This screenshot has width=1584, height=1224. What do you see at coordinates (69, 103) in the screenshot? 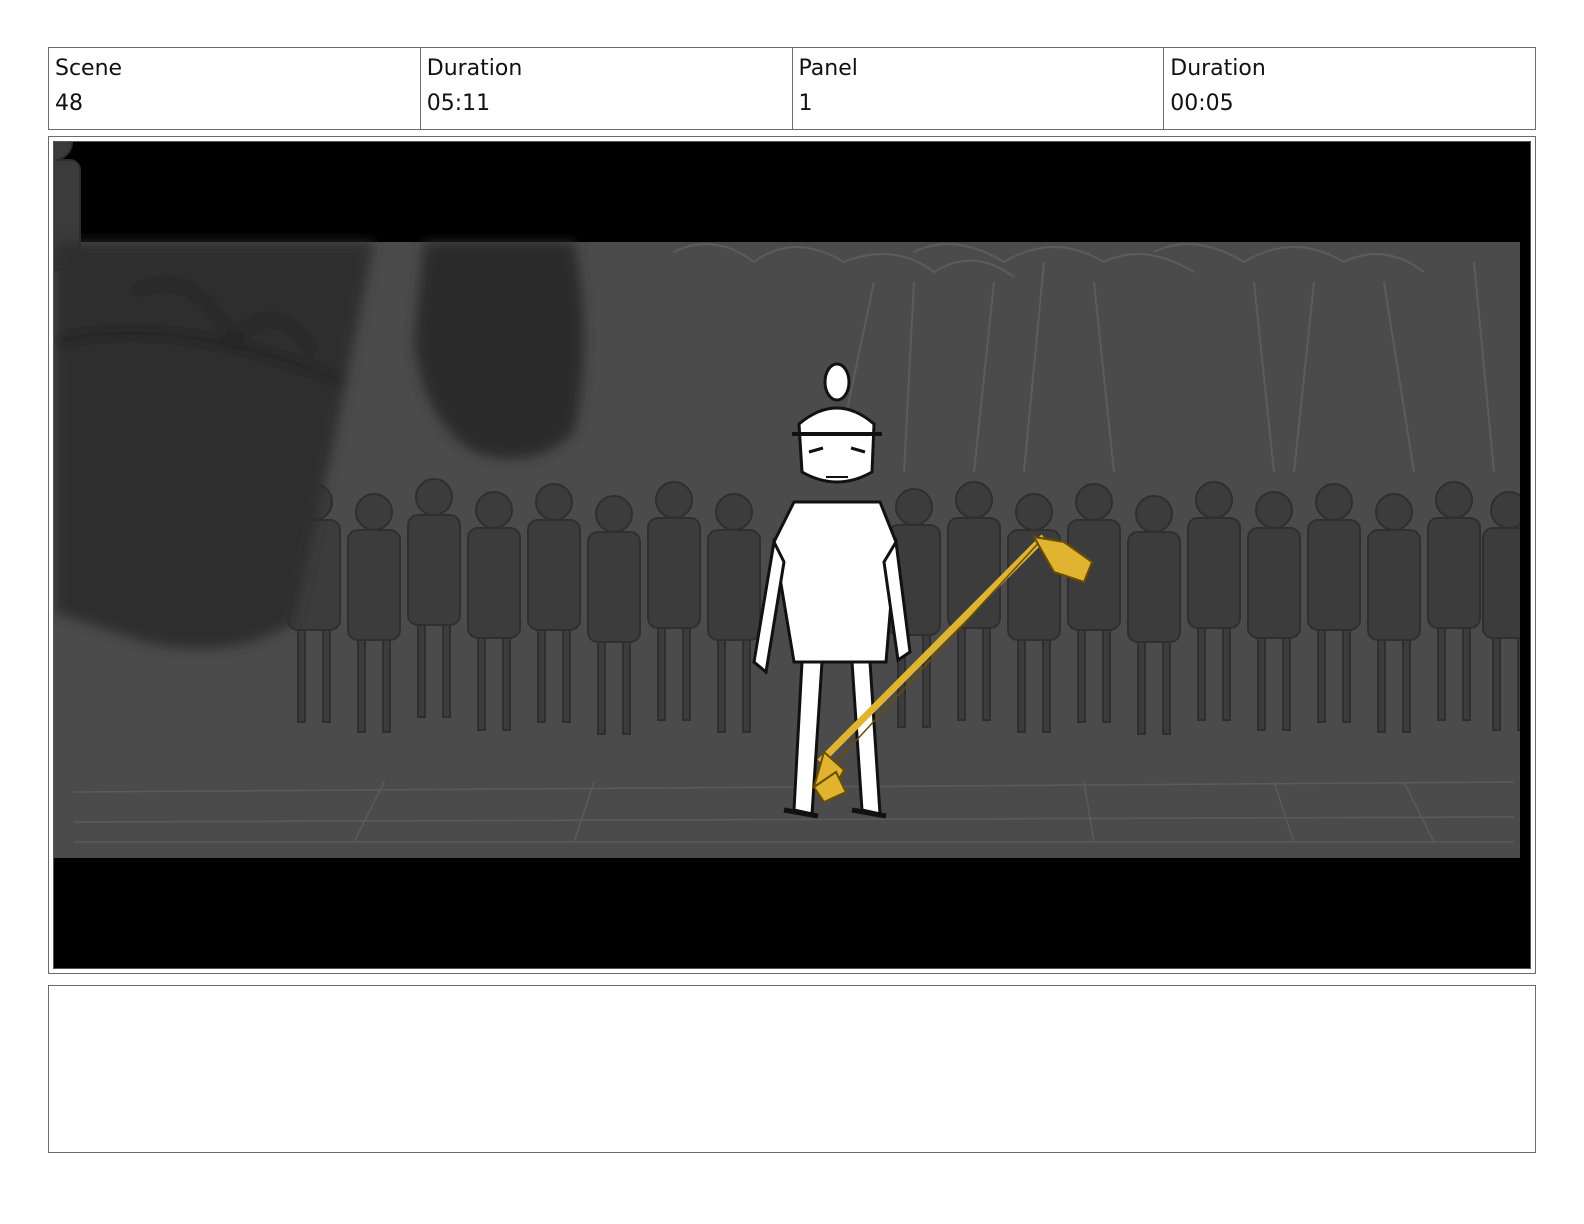
I see `scene-number: 48` at bounding box center [69, 103].